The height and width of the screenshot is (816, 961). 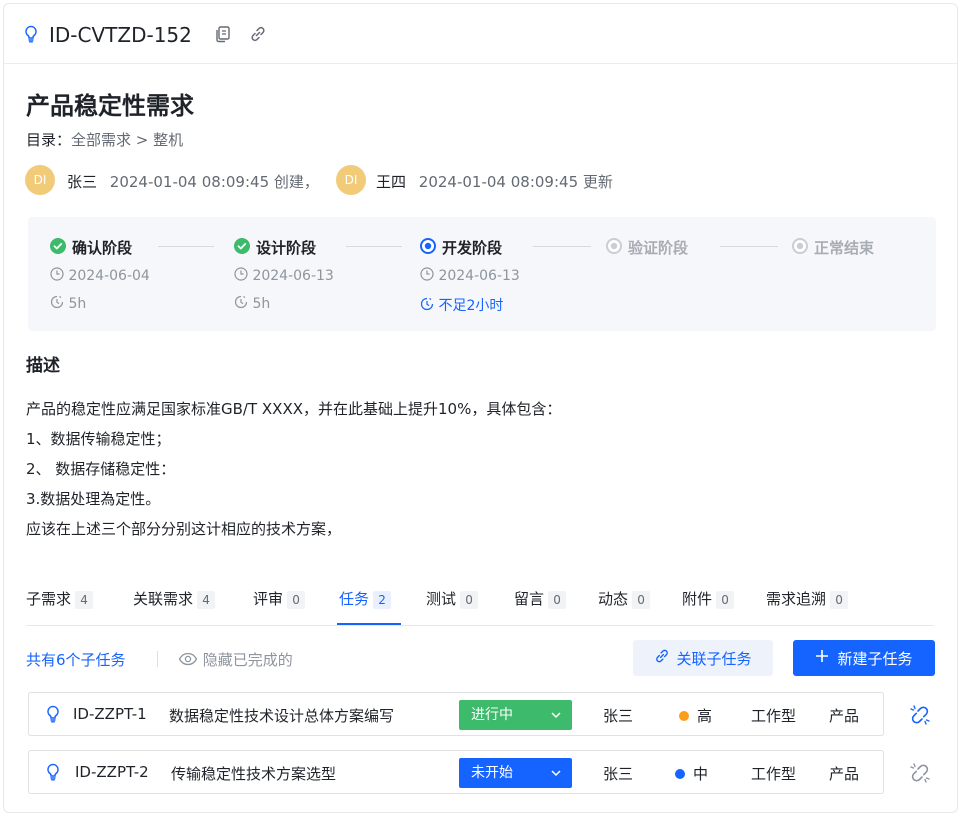 I want to click on task-priority: 高, so click(x=695, y=715).